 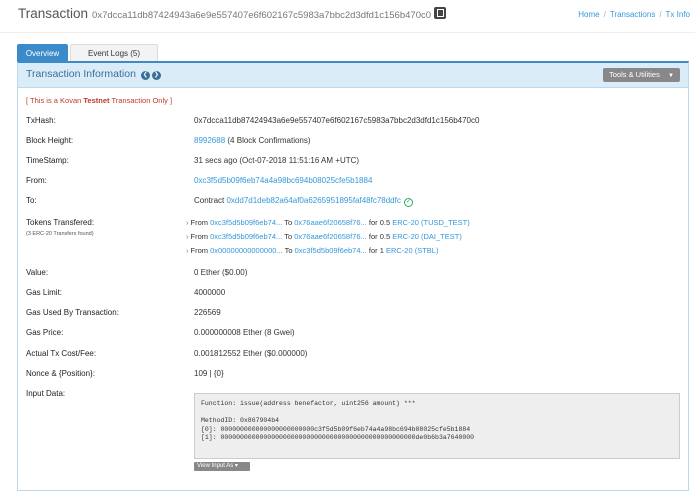 I want to click on breadcrumb: Home / Transactions / Tx Info, so click(x=634, y=14).